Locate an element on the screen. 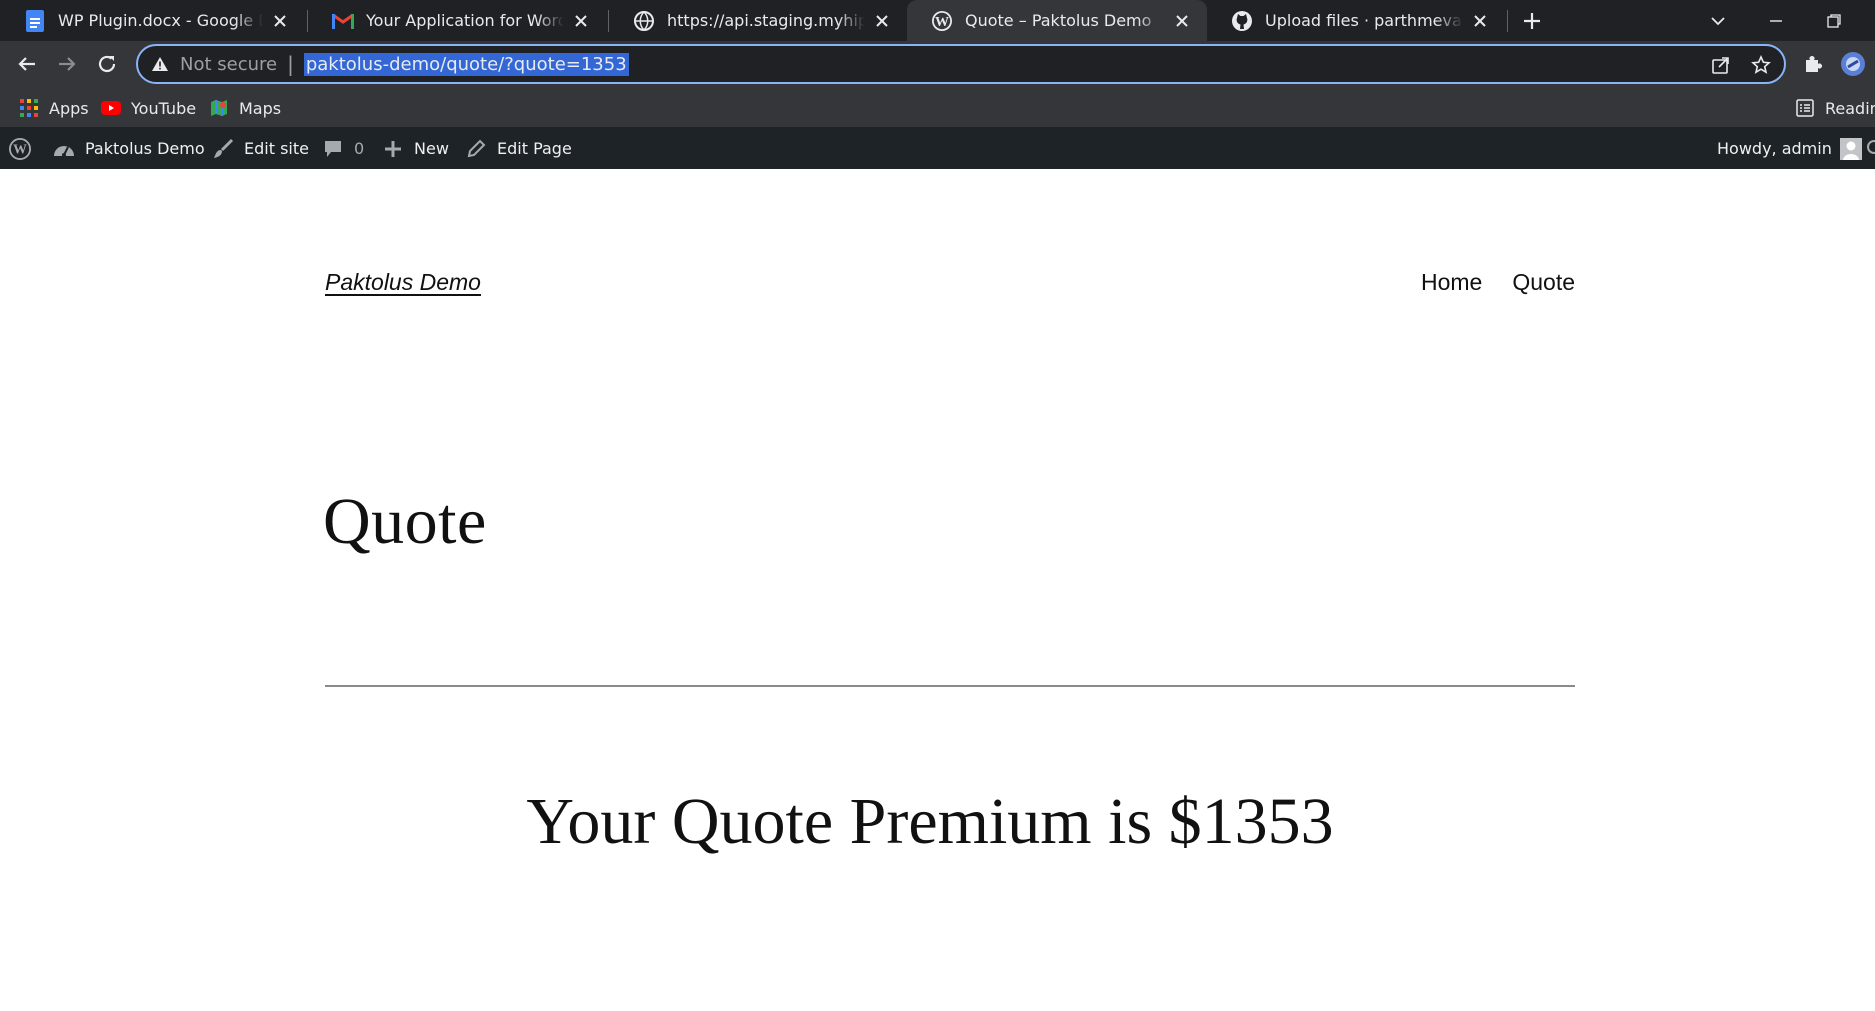 This screenshot has width=1875, height=1011. minimize-icon is located at coordinates (1776, 21).